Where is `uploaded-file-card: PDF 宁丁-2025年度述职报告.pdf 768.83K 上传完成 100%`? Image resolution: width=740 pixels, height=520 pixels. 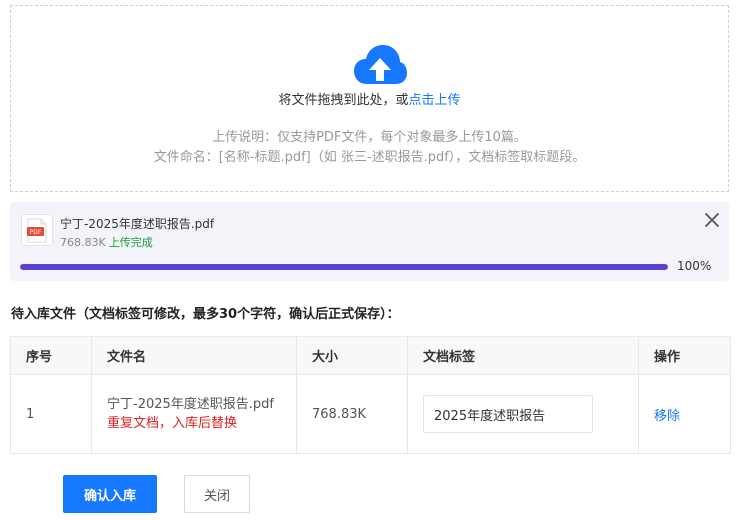 uploaded-file-card: PDF 宁丁-2025年度述职报告.pdf 768.83K 上传完成 100% is located at coordinates (369, 241).